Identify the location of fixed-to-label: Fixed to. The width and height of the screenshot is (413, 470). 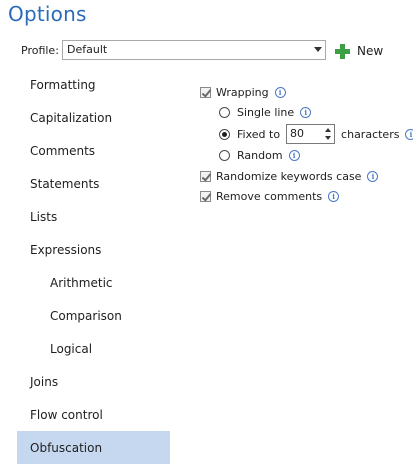
(258, 134).